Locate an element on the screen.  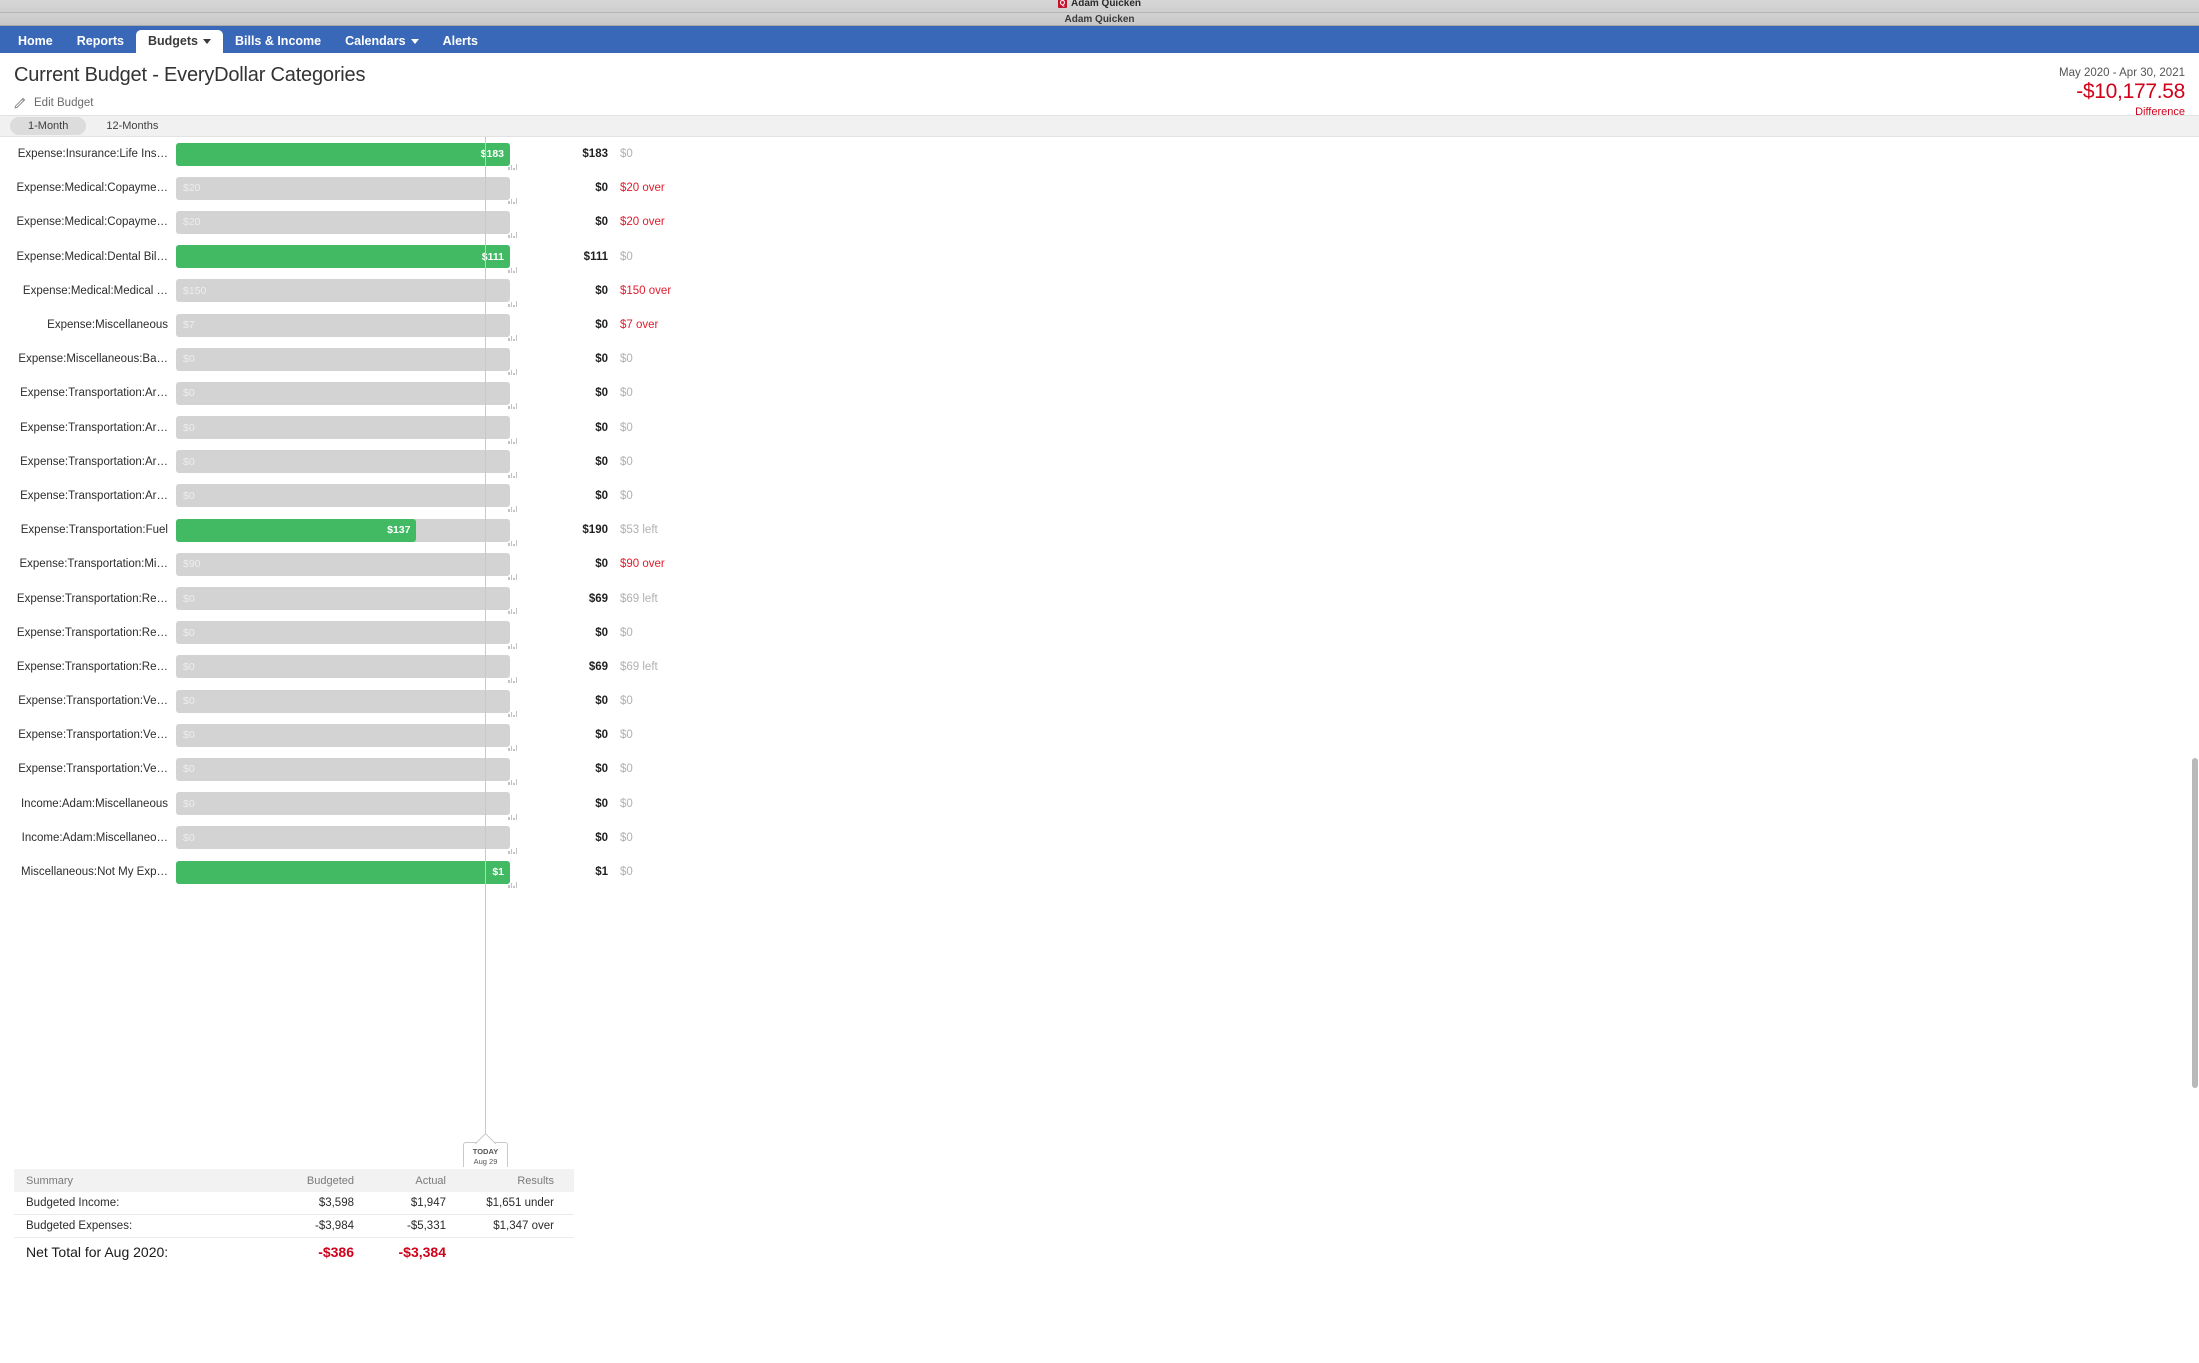
budget-row: Expense:Transportation:Mi… $90 $0 $90 over is located at coordinates (1099, 564).